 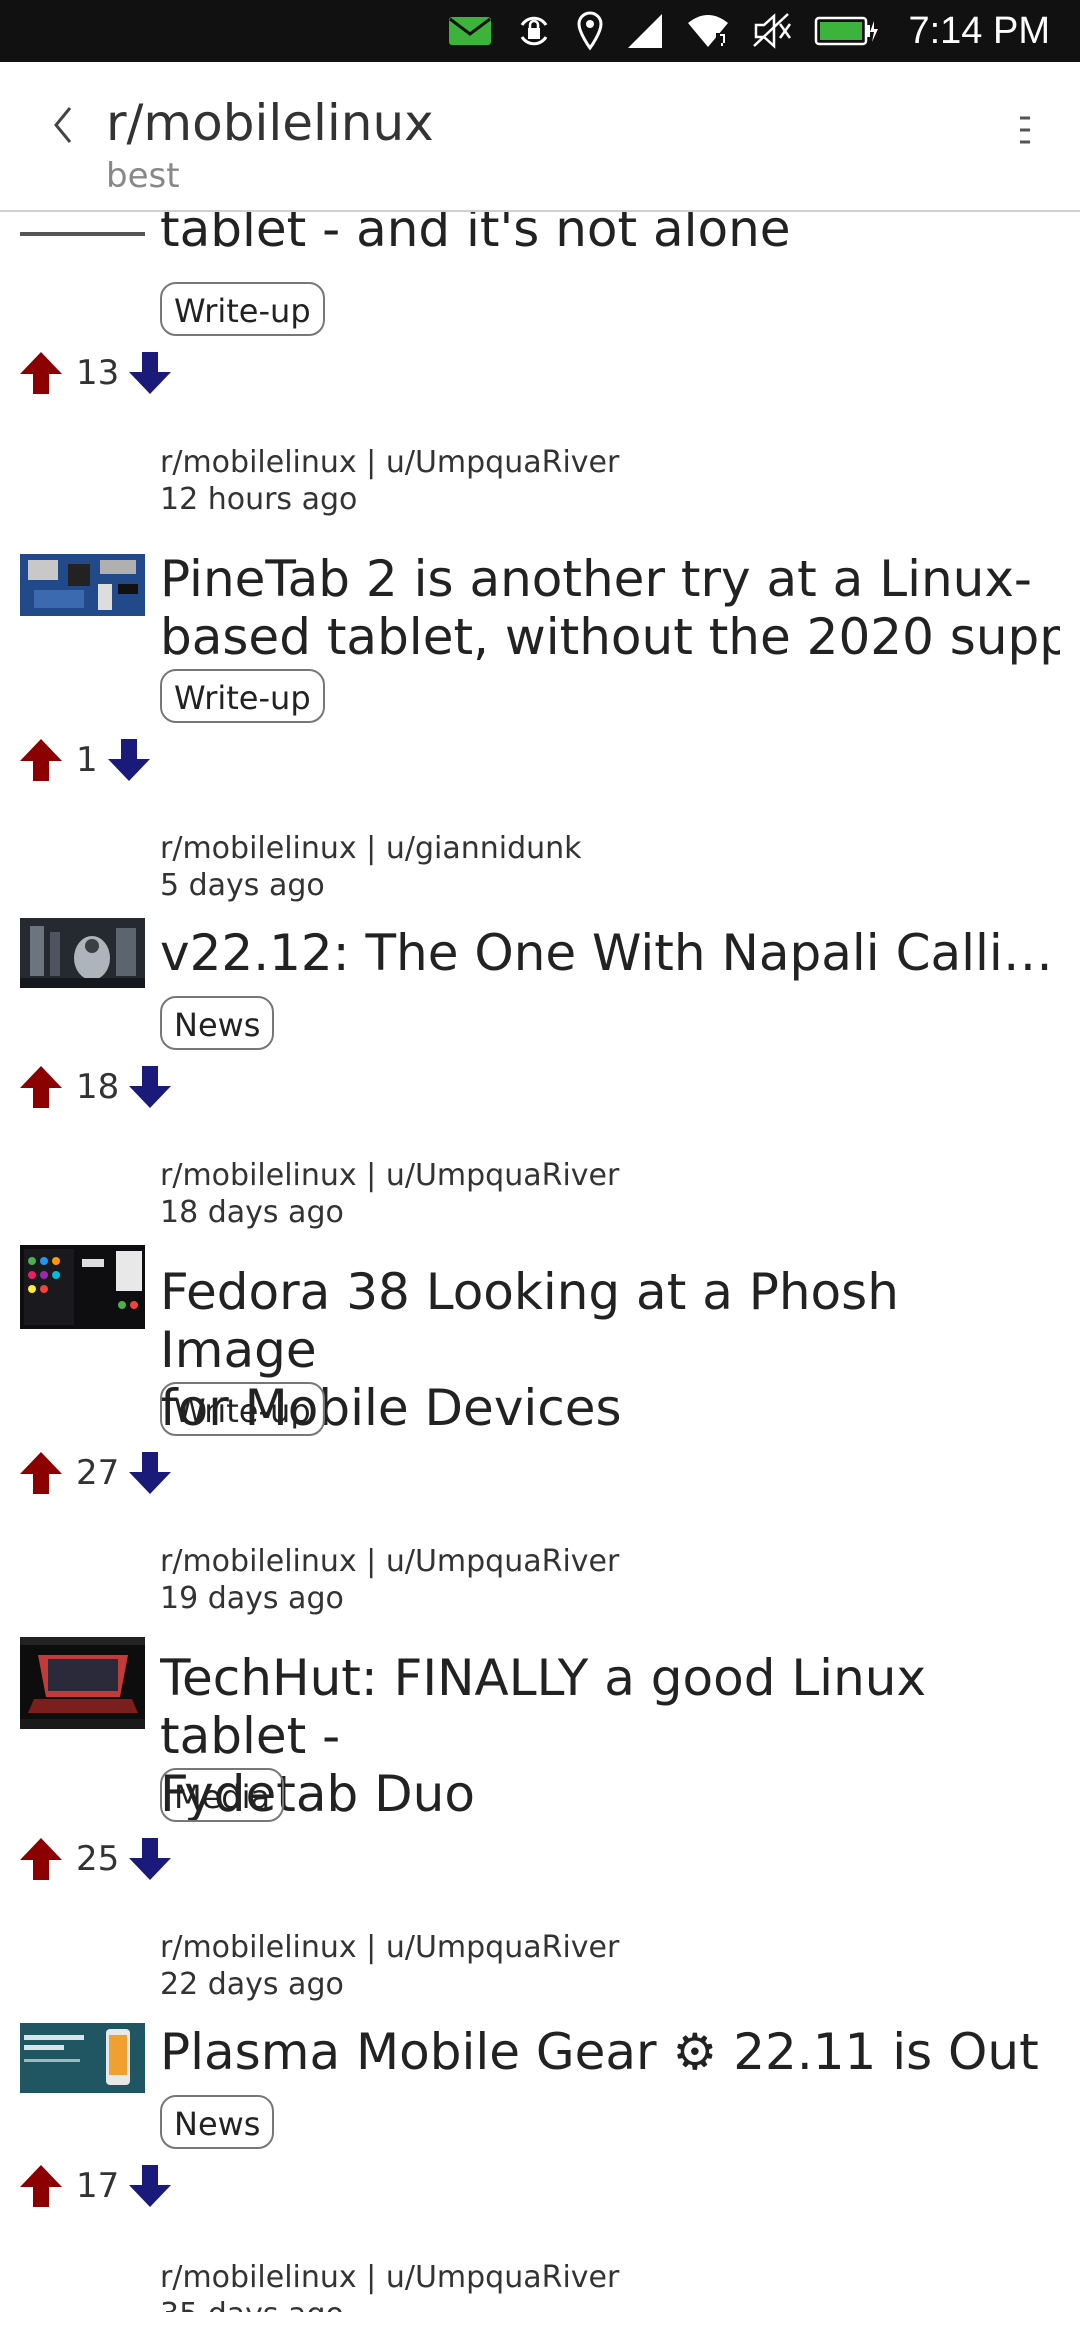 I want to click on mute-icon, so click(x=772, y=31).